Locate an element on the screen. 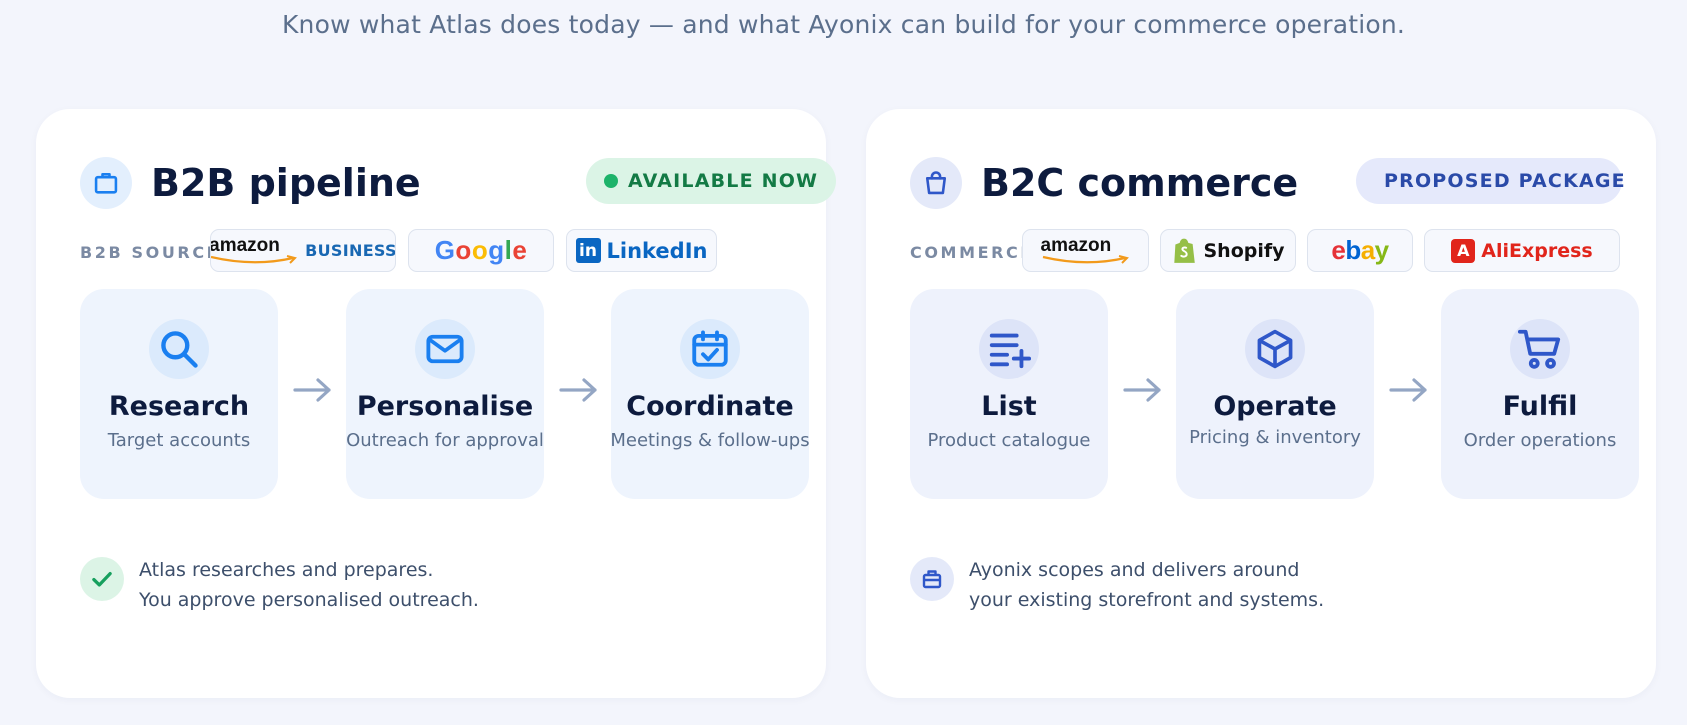 Image resolution: width=1687 pixels, height=725 pixels. step-list: List Product catalogue is located at coordinates (1009, 394).